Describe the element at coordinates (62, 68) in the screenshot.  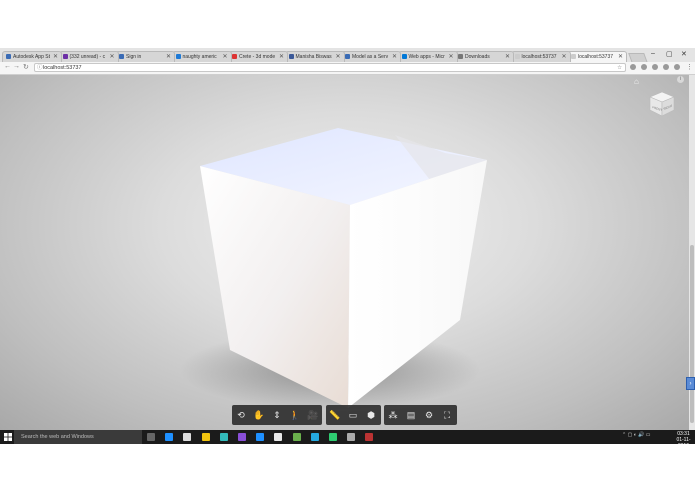
I see `url-text: localhost:53737` at that location.